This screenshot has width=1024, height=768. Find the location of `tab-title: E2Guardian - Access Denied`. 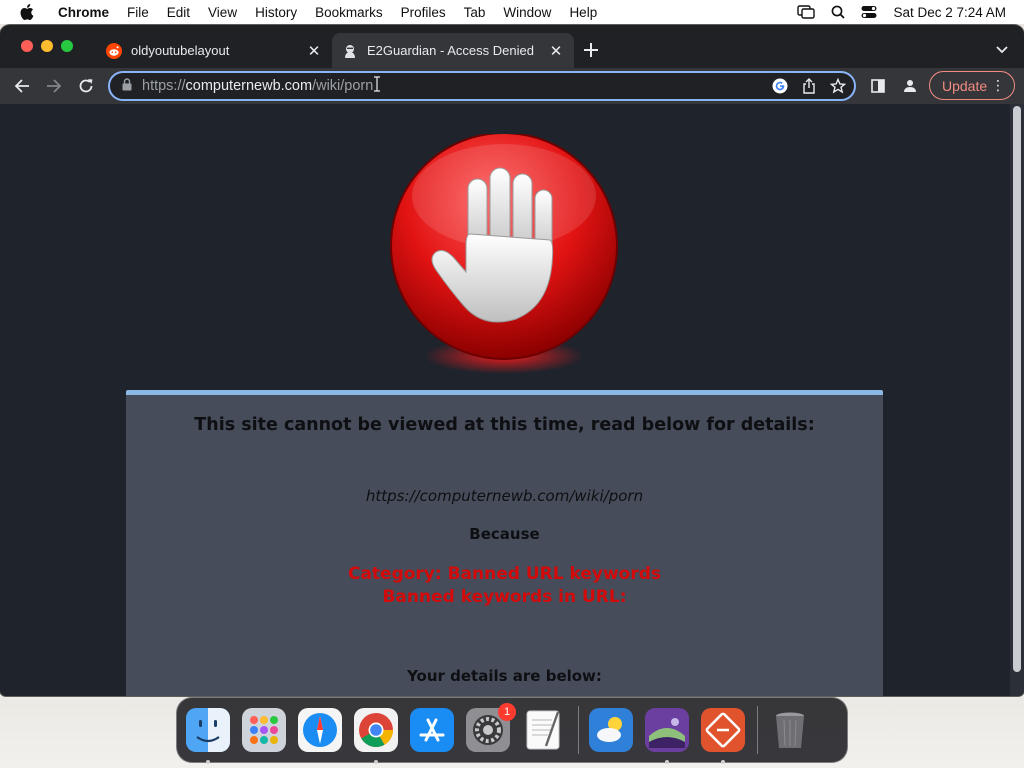

tab-title: E2Guardian - Access Denied is located at coordinates (450, 50).